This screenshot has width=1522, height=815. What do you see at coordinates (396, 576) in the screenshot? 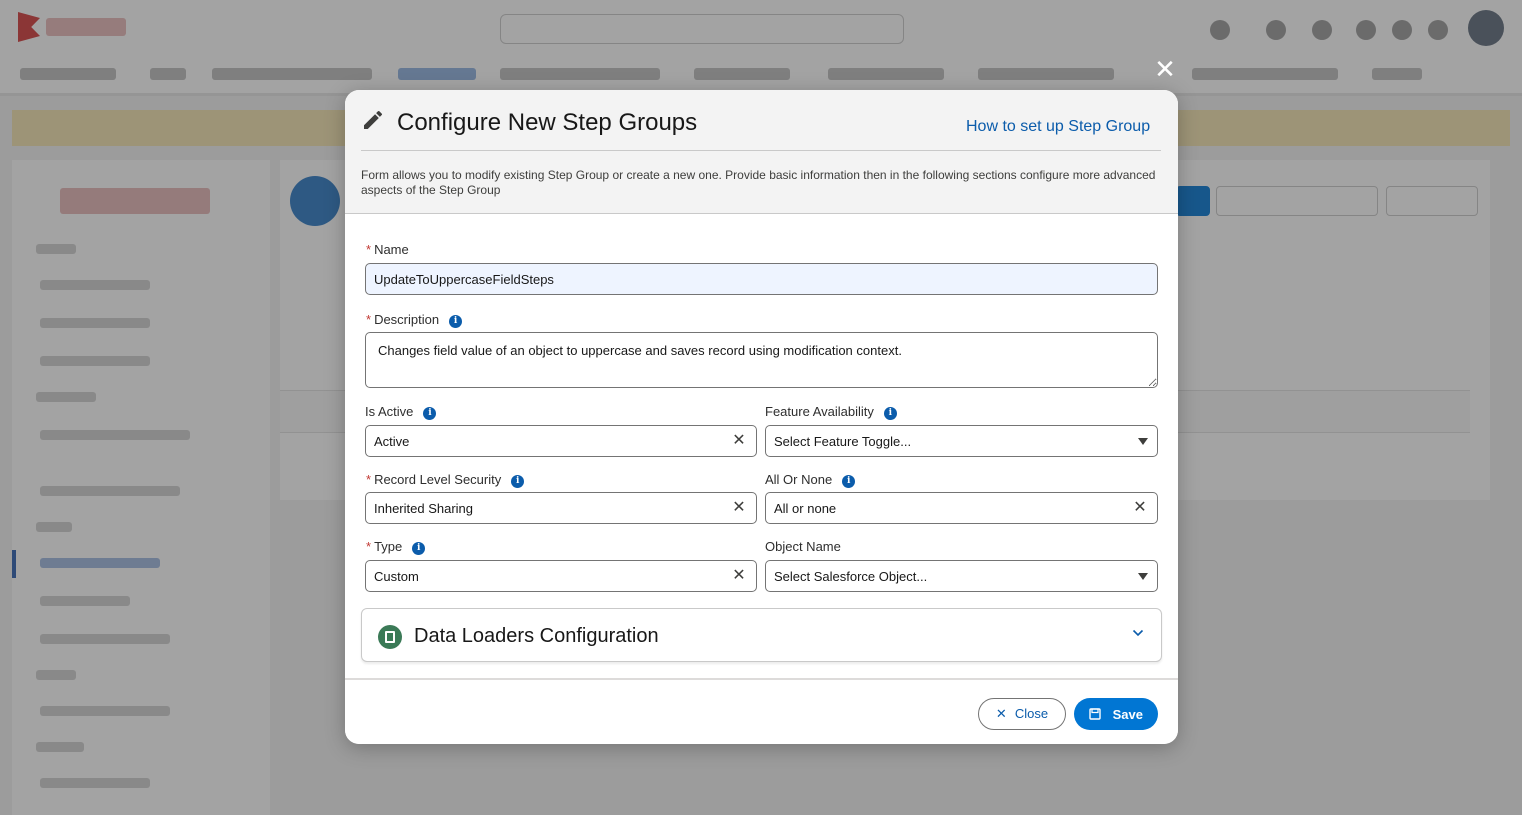
I see `type-value: Custom` at bounding box center [396, 576].